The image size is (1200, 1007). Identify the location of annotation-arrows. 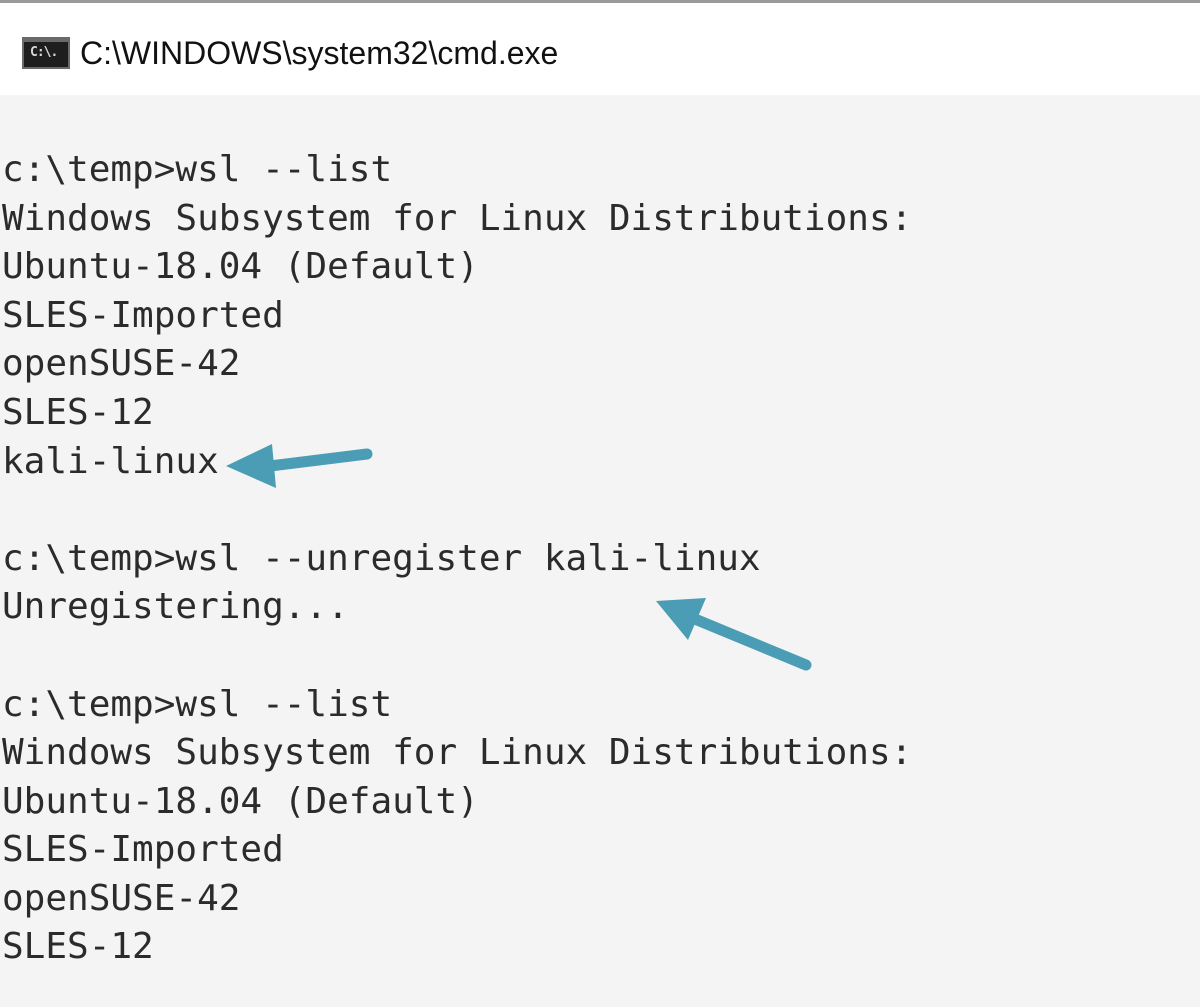
(519, 557).